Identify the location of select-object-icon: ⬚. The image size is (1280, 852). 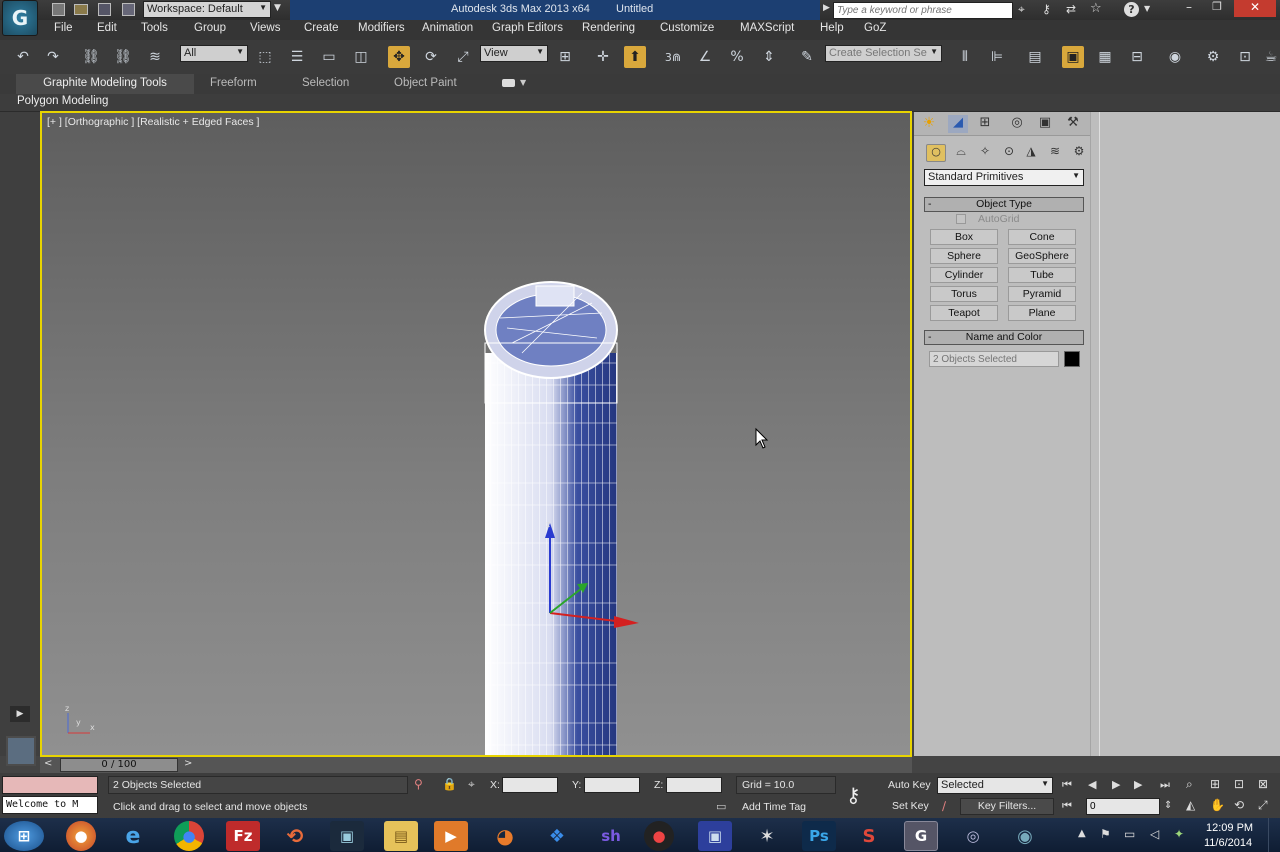
(265, 57).